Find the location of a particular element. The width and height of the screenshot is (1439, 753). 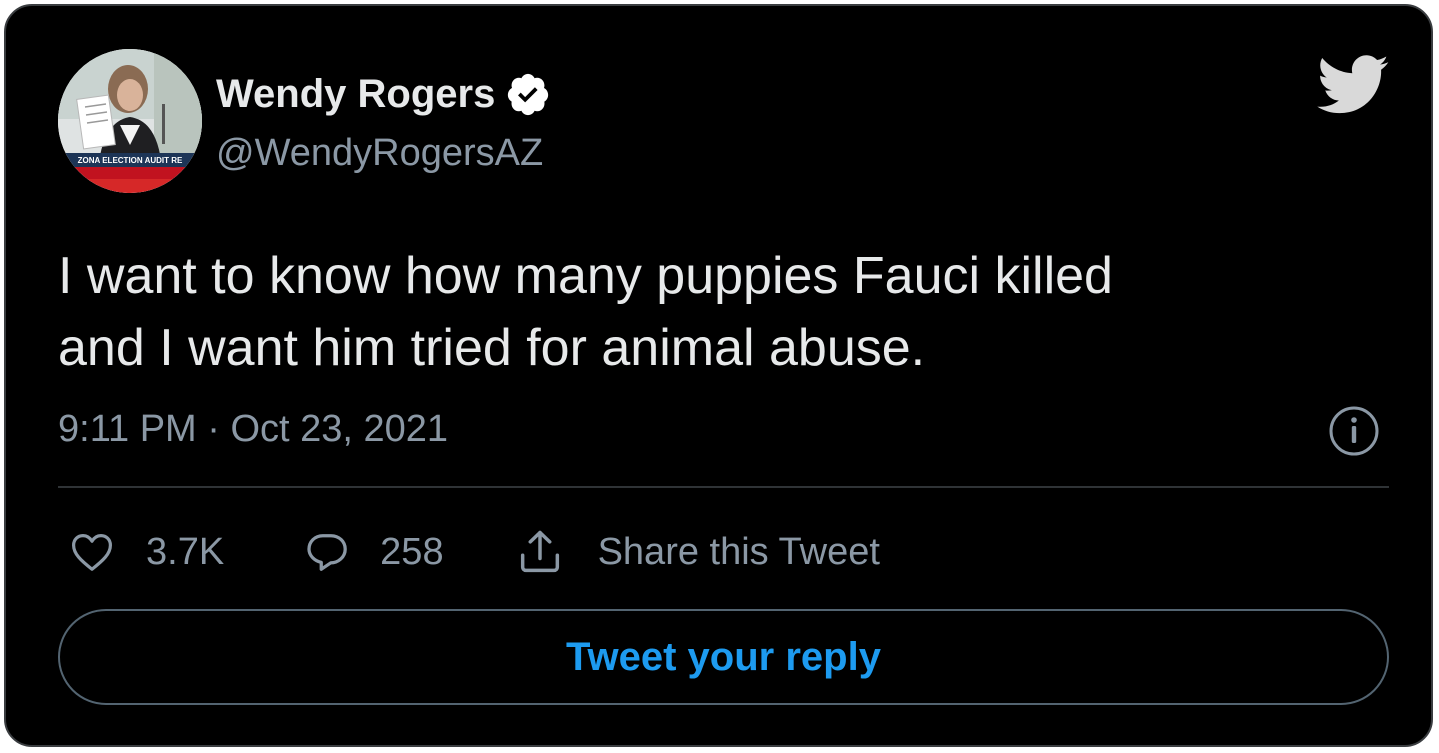

heart-icon is located at coordinates (92, 552).